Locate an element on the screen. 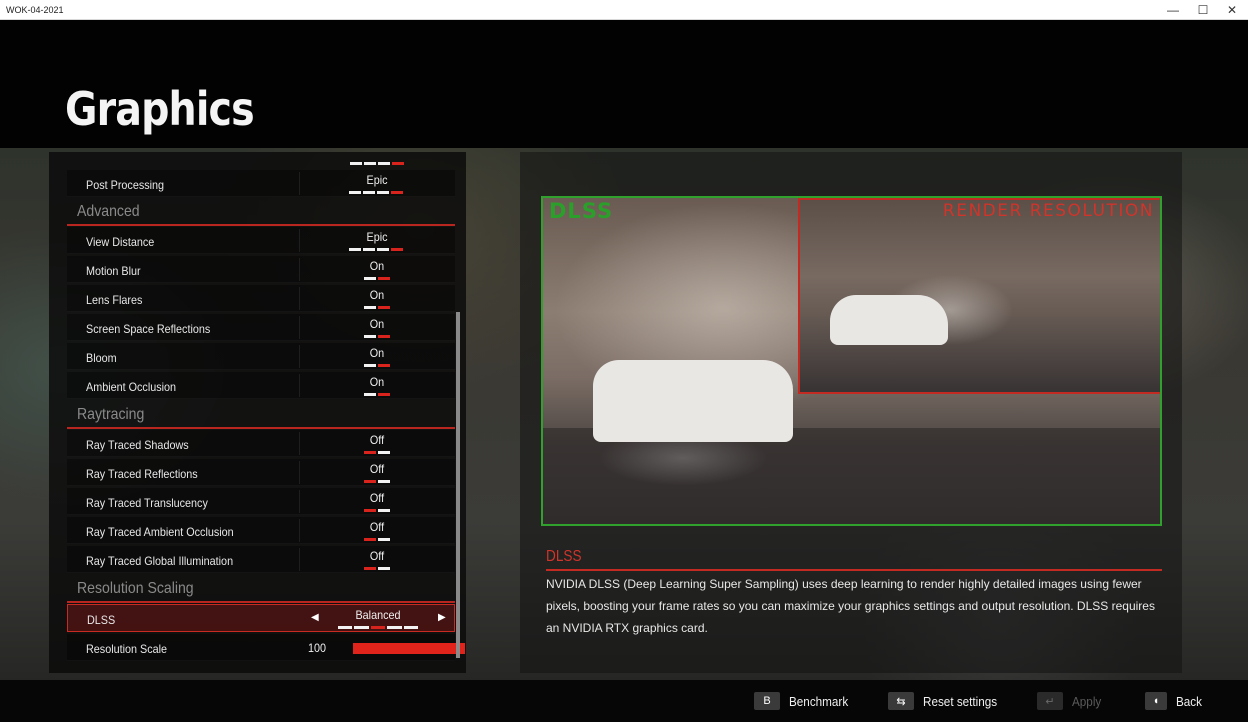  reset-settings-button: ⇆ Reset settings is located at coordinates (946, 701).